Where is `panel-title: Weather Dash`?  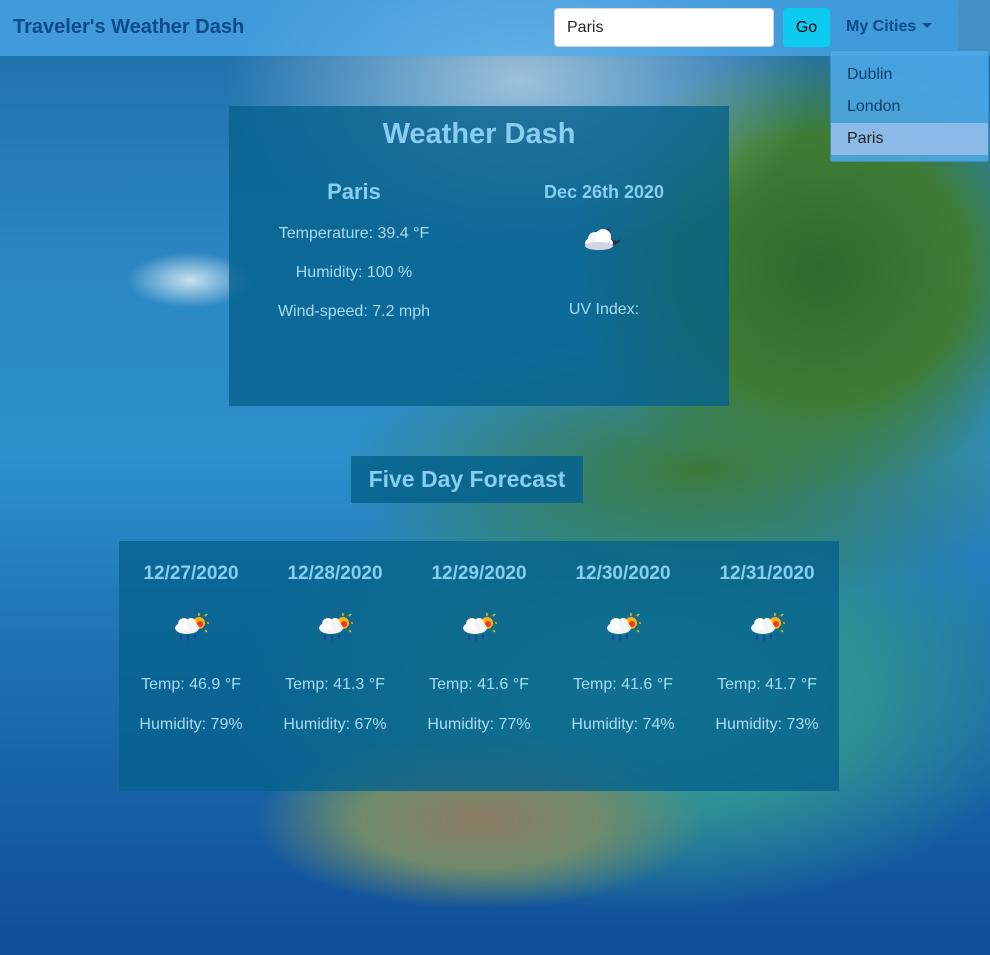
panel-title: Weather Dash is located at coordinates (479, 134).